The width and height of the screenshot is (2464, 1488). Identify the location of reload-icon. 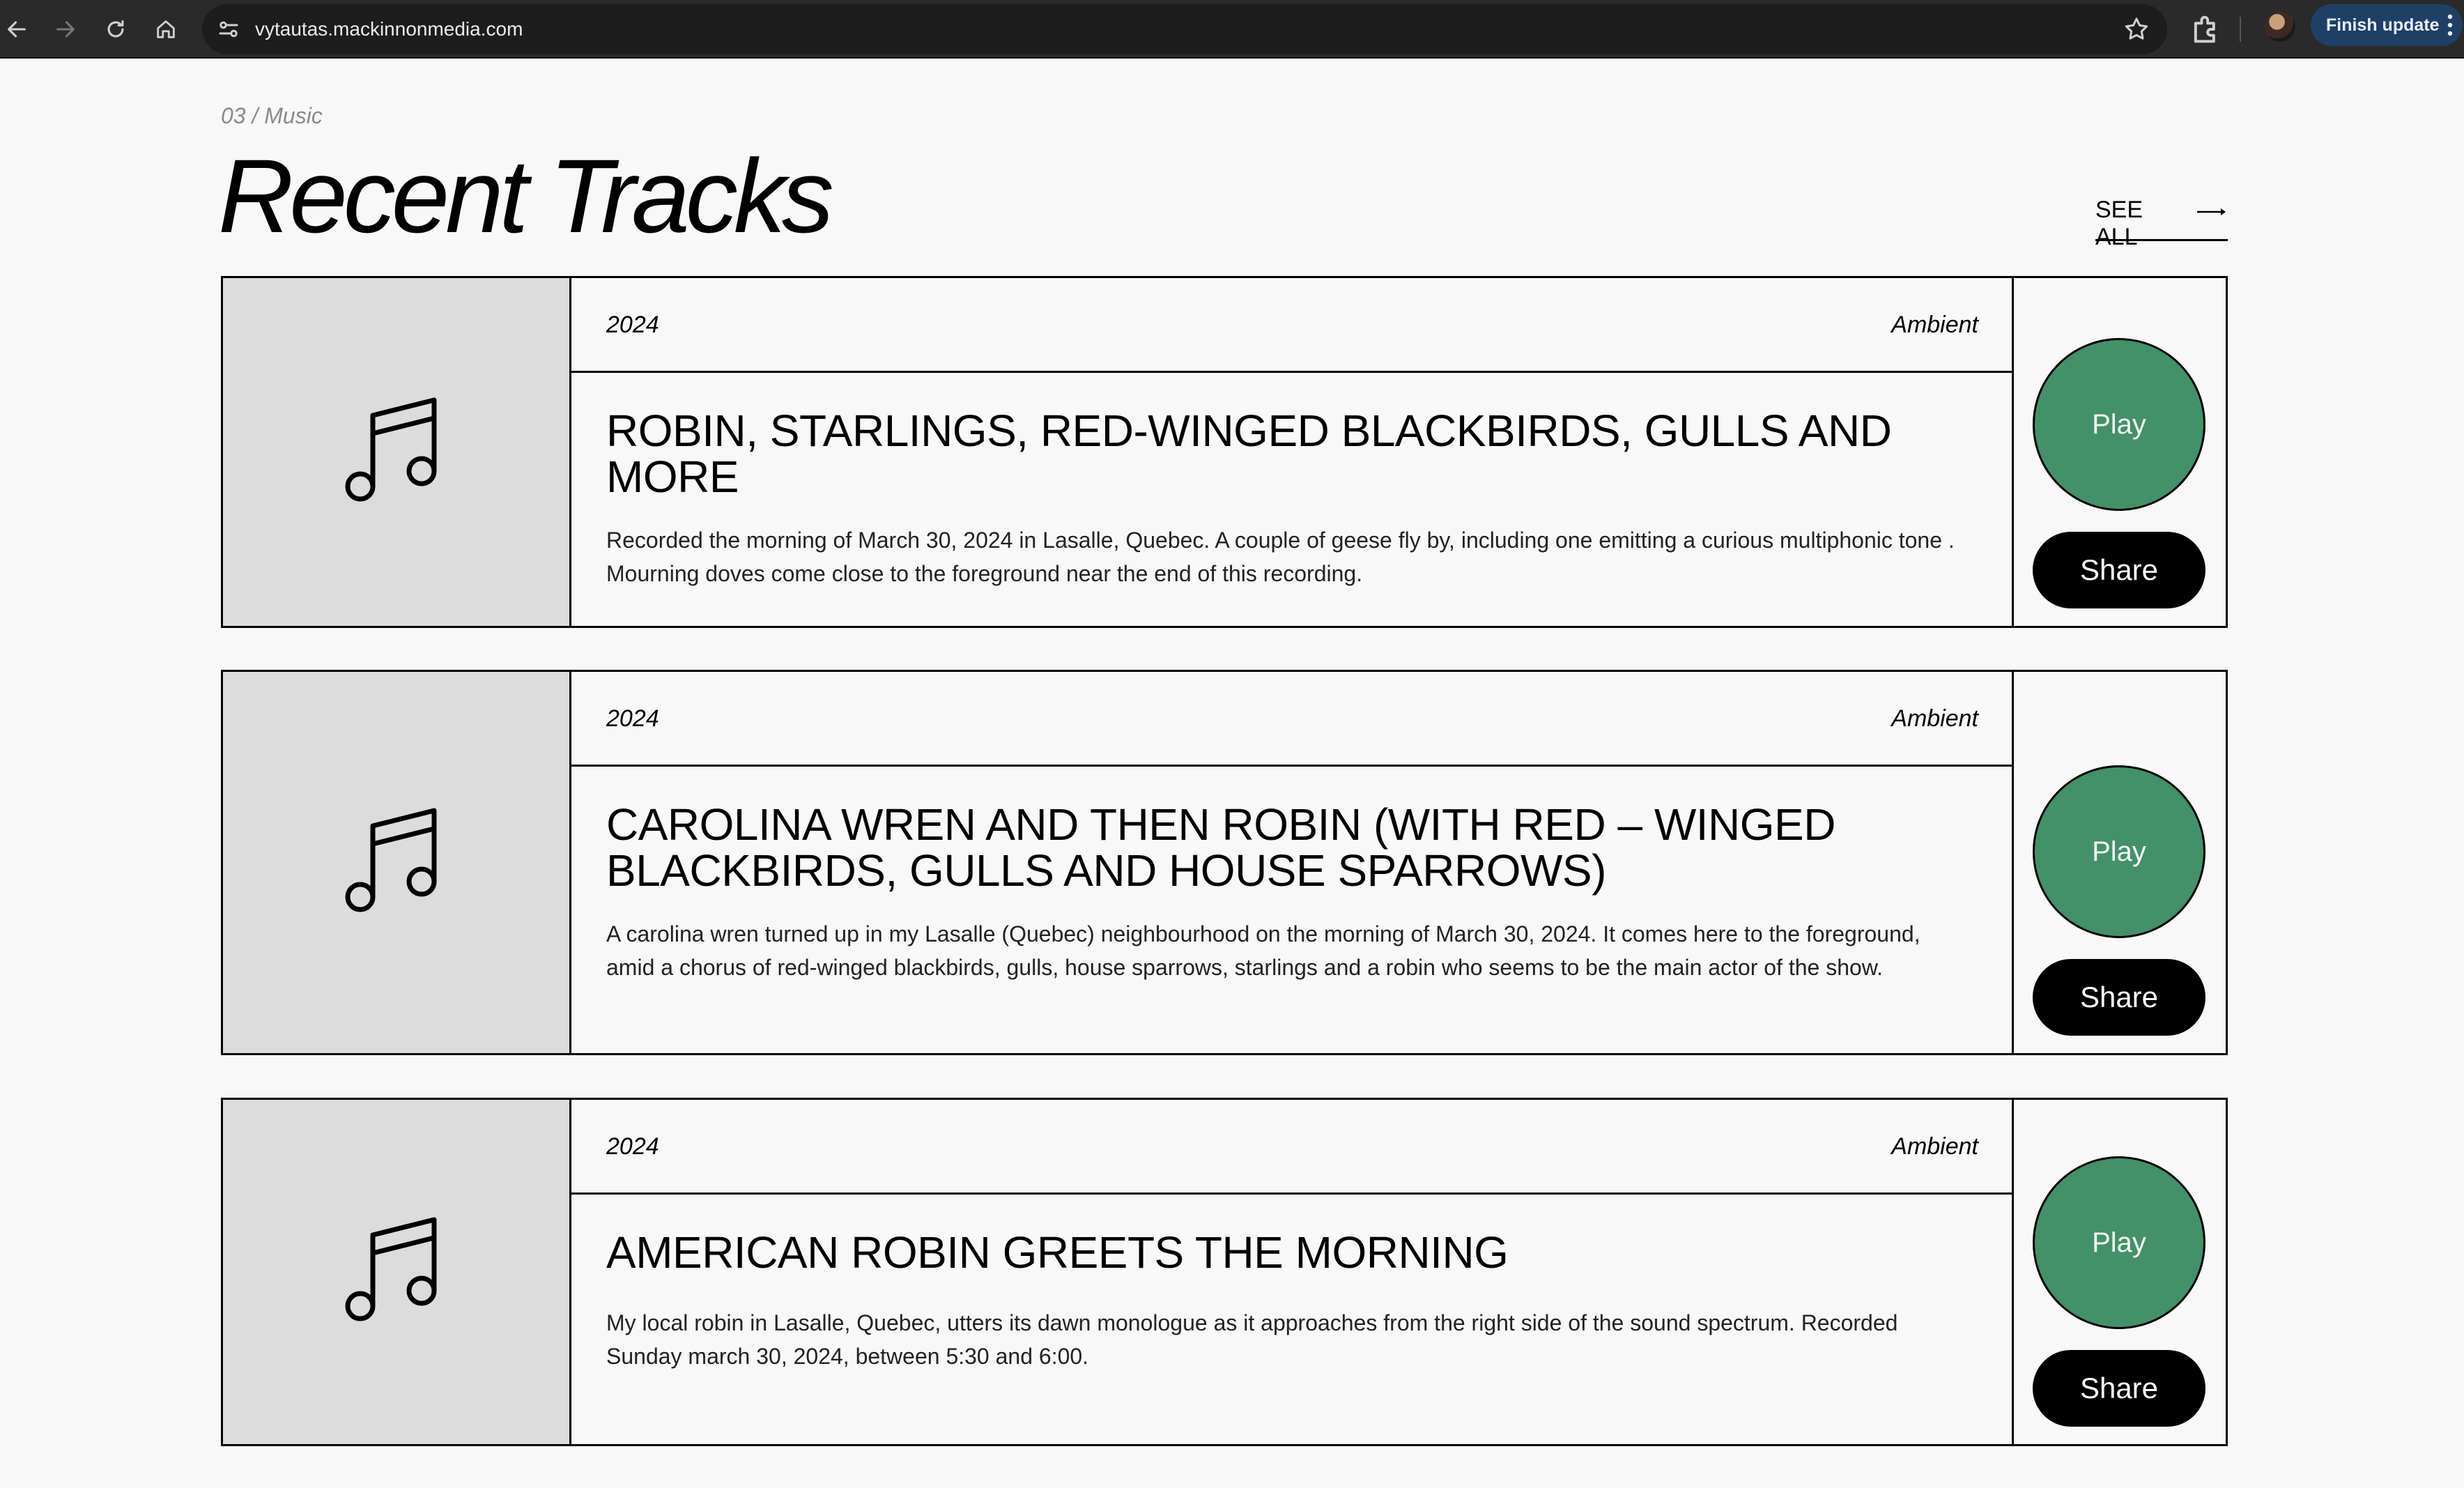
(115, 30).